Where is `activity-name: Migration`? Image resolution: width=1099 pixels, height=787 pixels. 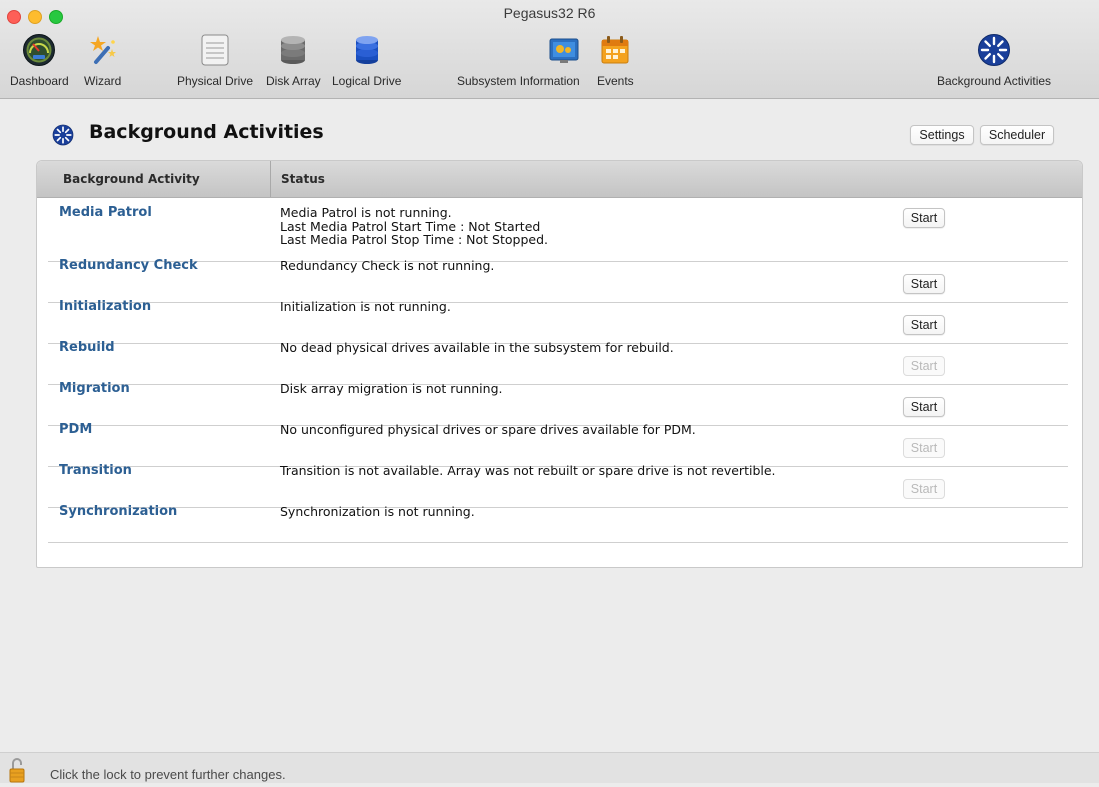 activity-name: Migration is located at coordinates (94, 388).